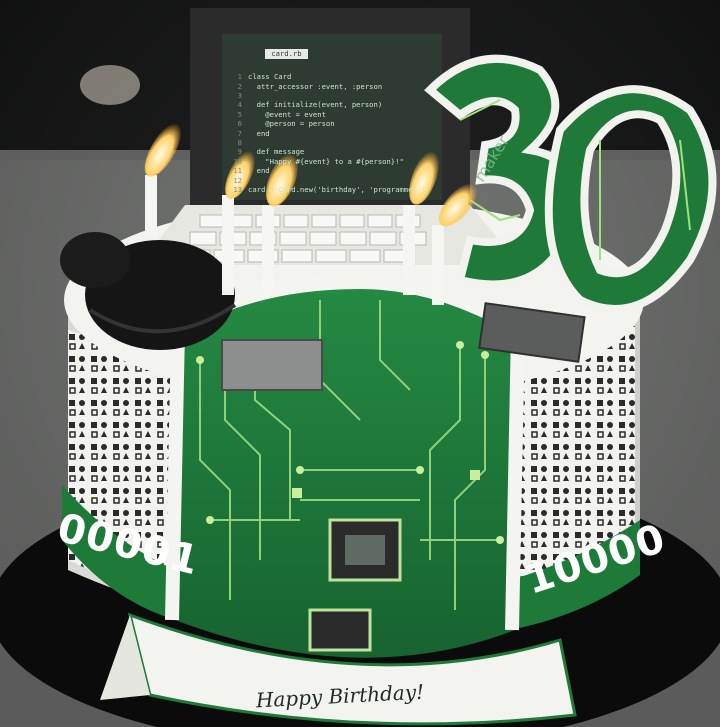 Image resolution: width=720 pixels, height=727 pixels. What do you see at coordinates (326, 161) in the screenshot?
I see `code-text: "Happy #{event} to a #{person}!"` at bounding box center [326, 161].